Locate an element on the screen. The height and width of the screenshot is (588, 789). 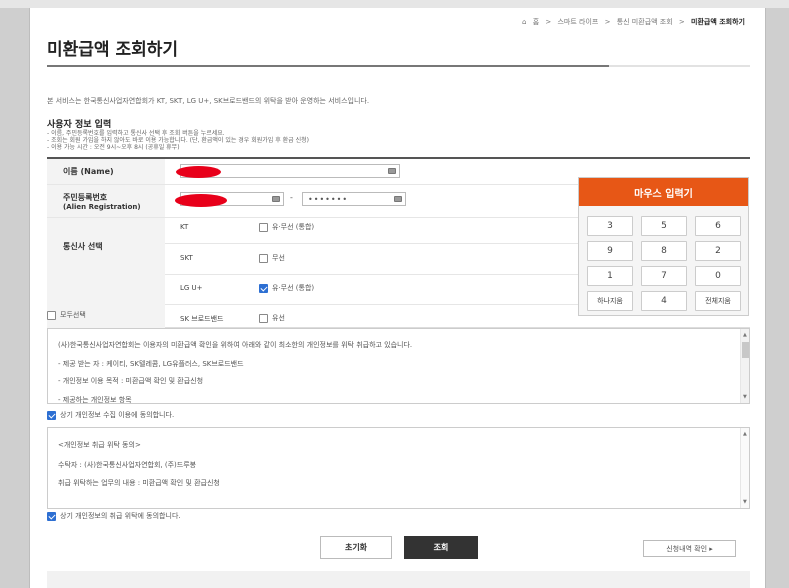
search-button: 조회 is located at coordinates (441, 547).